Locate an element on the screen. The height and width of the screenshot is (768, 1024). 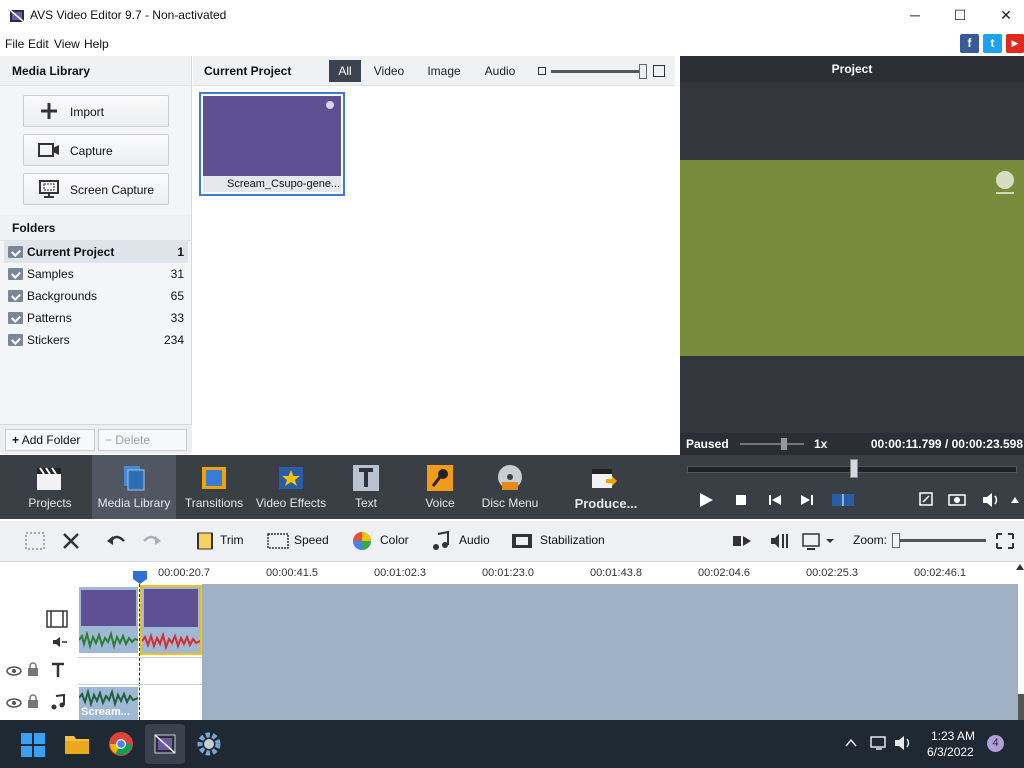
thumbnail-size-handle is located at coordinates (643, 71).